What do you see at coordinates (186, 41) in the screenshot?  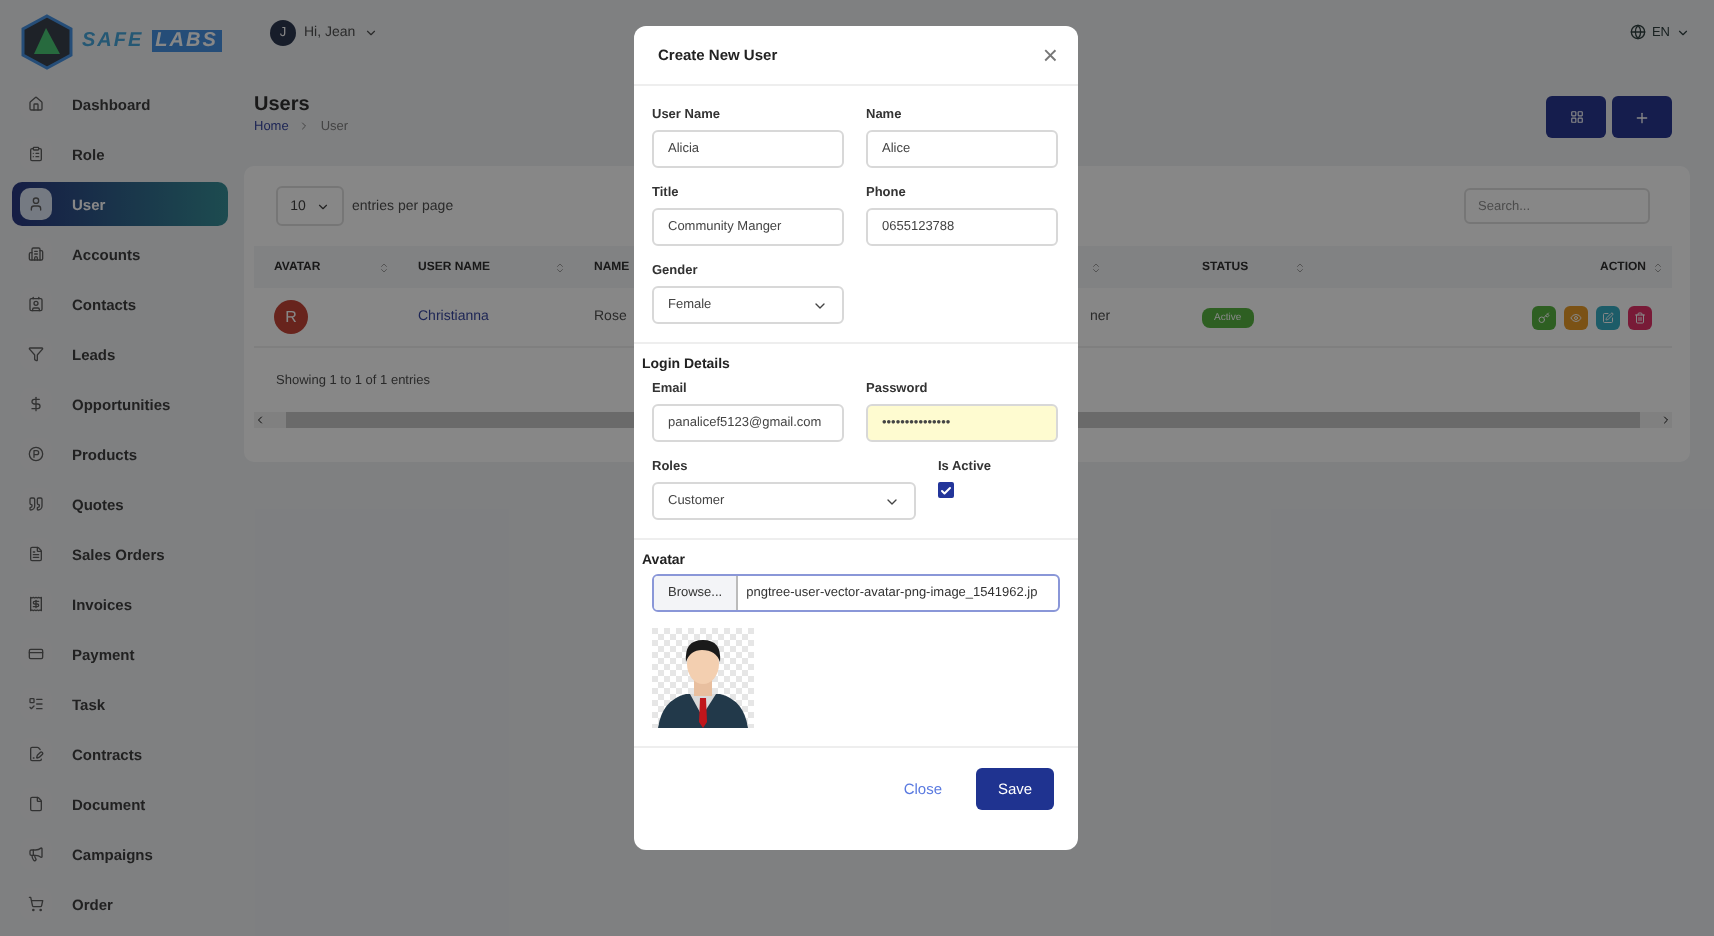 I see `brand-name: LABS` at bounding box center [186, 41].